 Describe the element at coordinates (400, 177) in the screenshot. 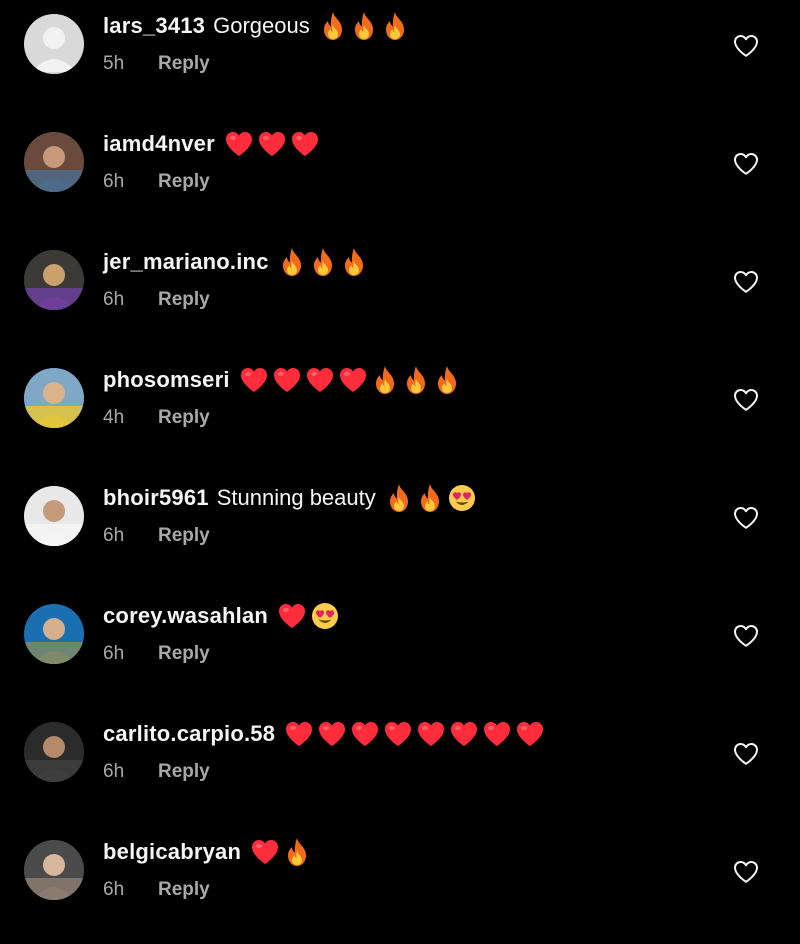

I see `comment-item: iamd4nver 6h Reply` at that location.